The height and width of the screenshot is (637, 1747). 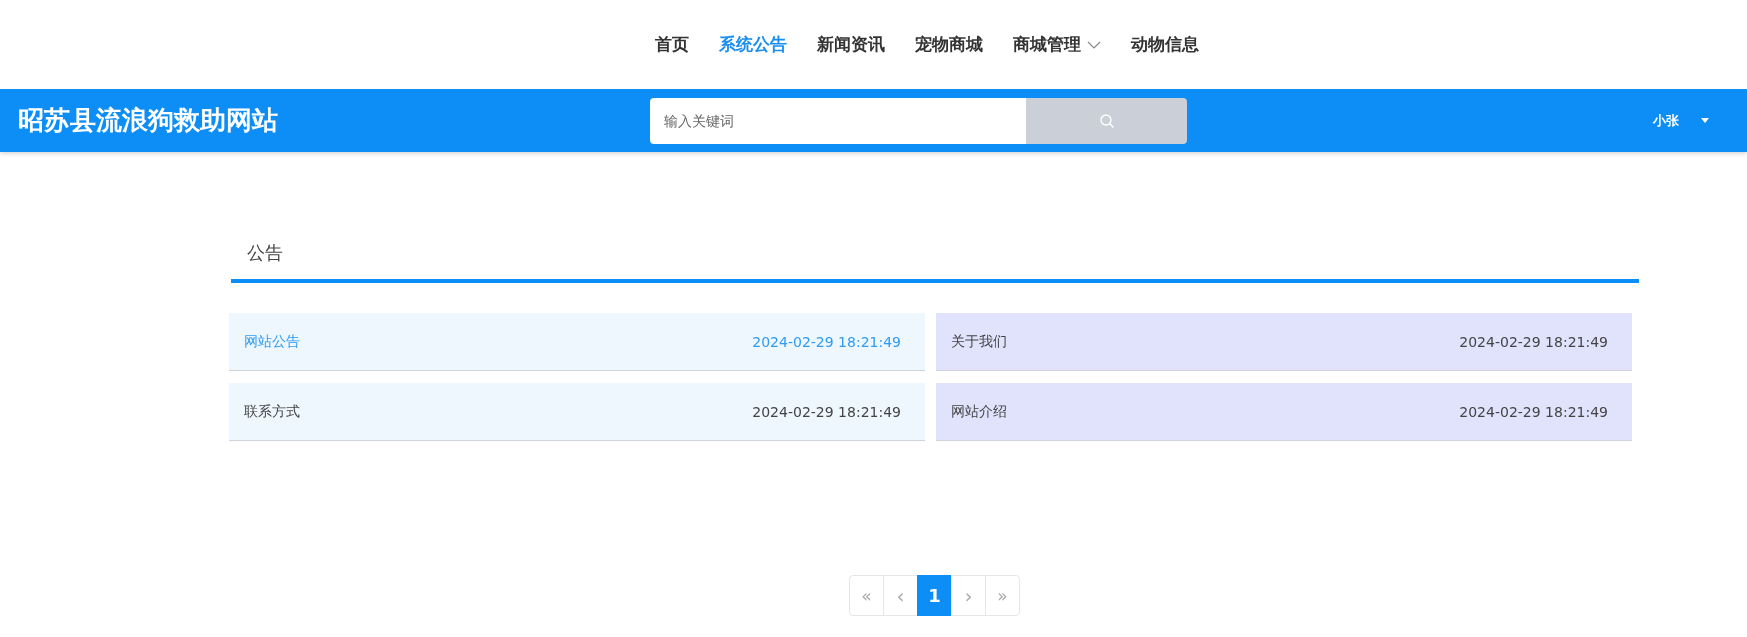 What do you see at coordinates (1284, 342) in the screenshot?
I see `notice-item: 关于我们 2024-02-29 18:21:49` at bounding box center [1284, 342].